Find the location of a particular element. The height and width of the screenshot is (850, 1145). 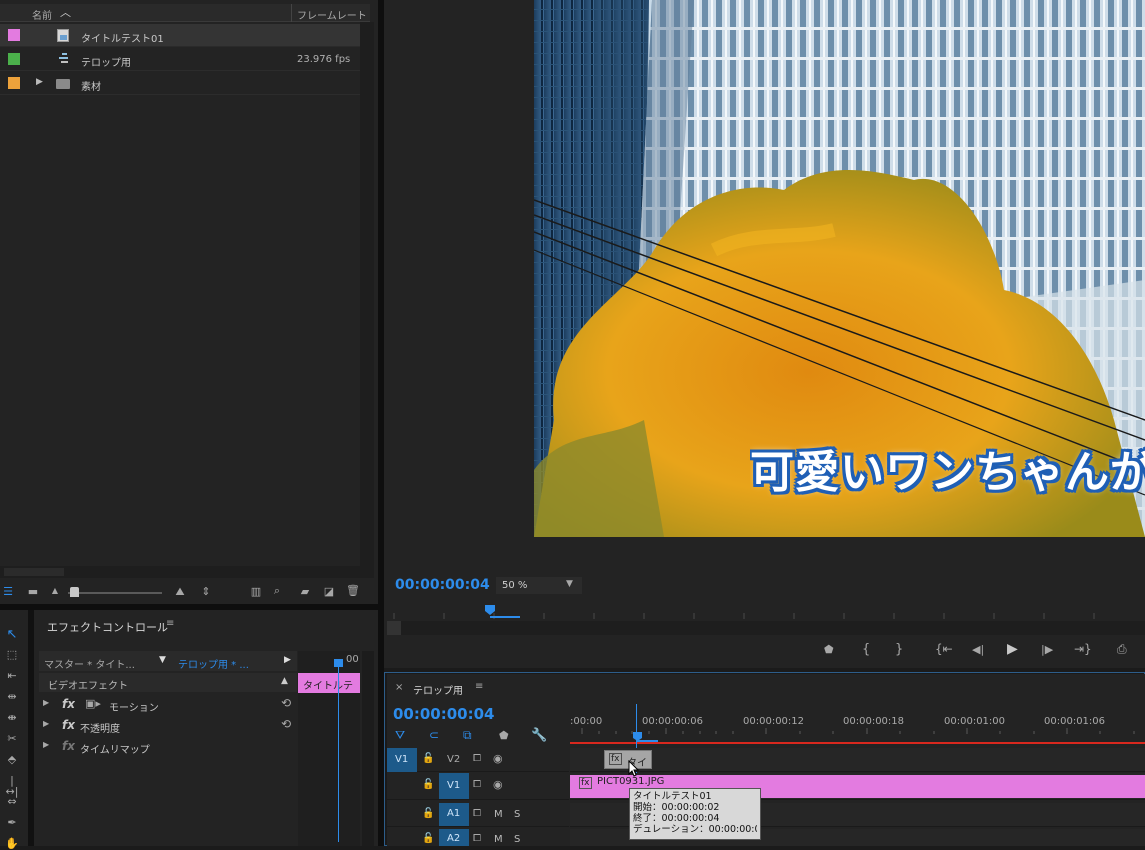

collapse-icon: ▲ is located at coordinates (284, 681).